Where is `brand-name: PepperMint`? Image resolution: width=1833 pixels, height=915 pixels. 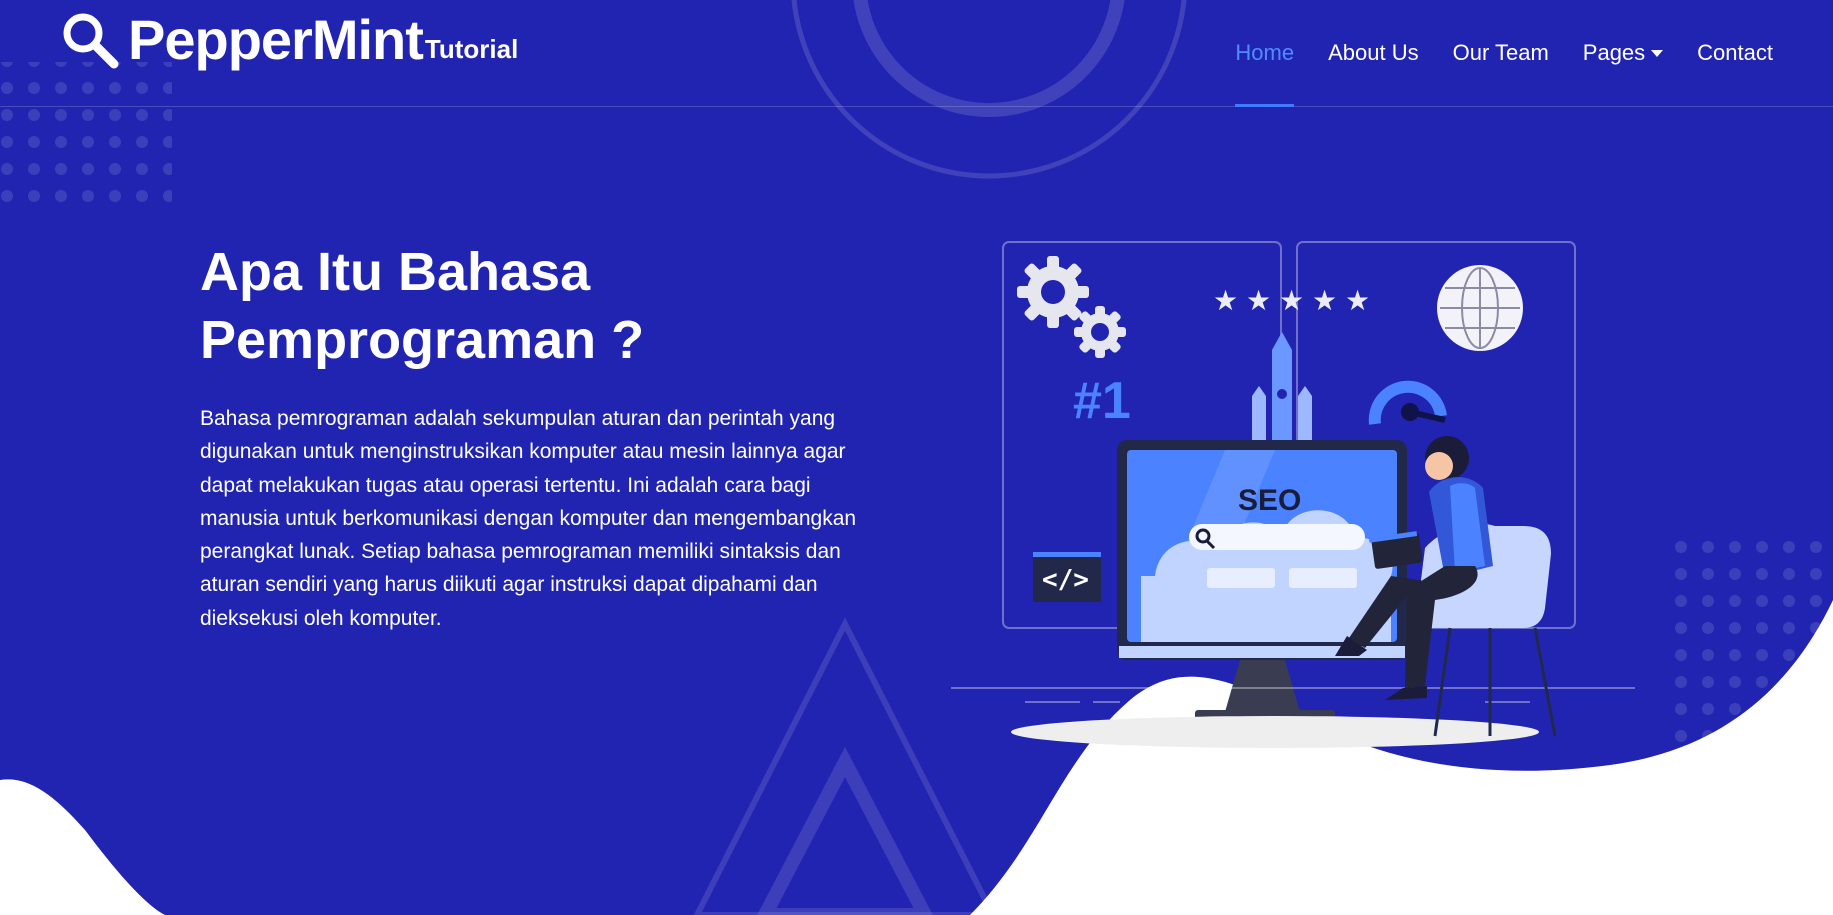
brand-name: PepperMint is located at coordinates (276, 39).